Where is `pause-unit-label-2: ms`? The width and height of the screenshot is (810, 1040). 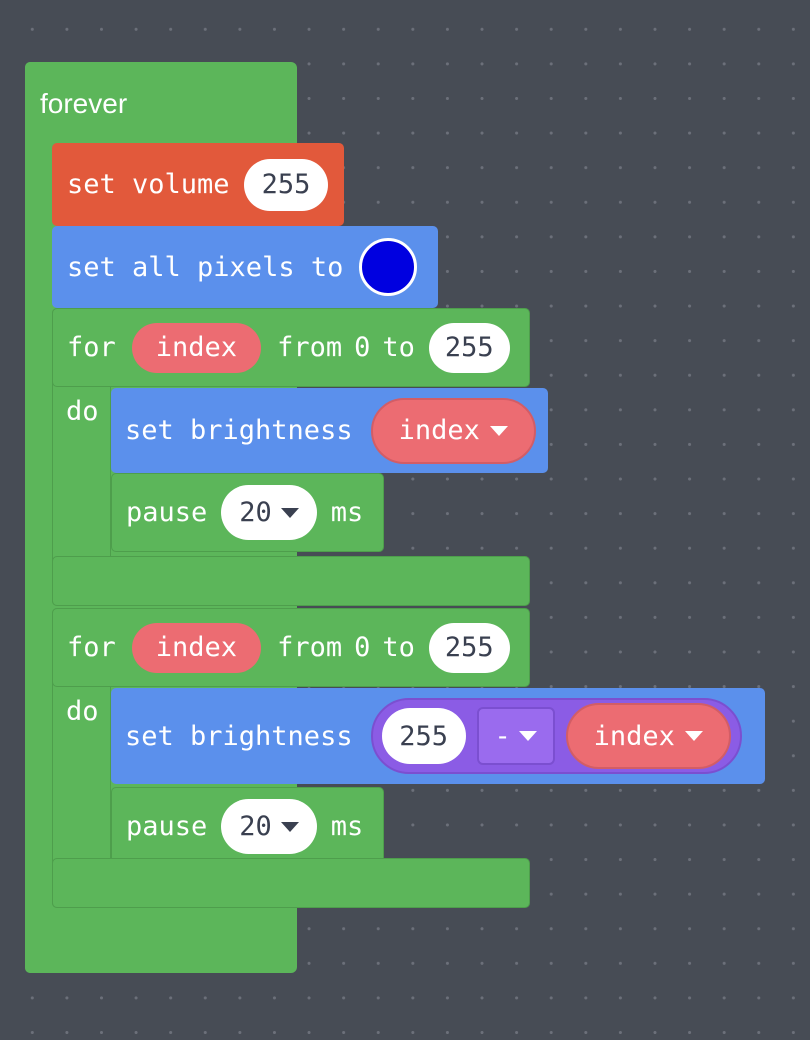 pause-unit-label-2: ms is located at coordinates (347, 826).